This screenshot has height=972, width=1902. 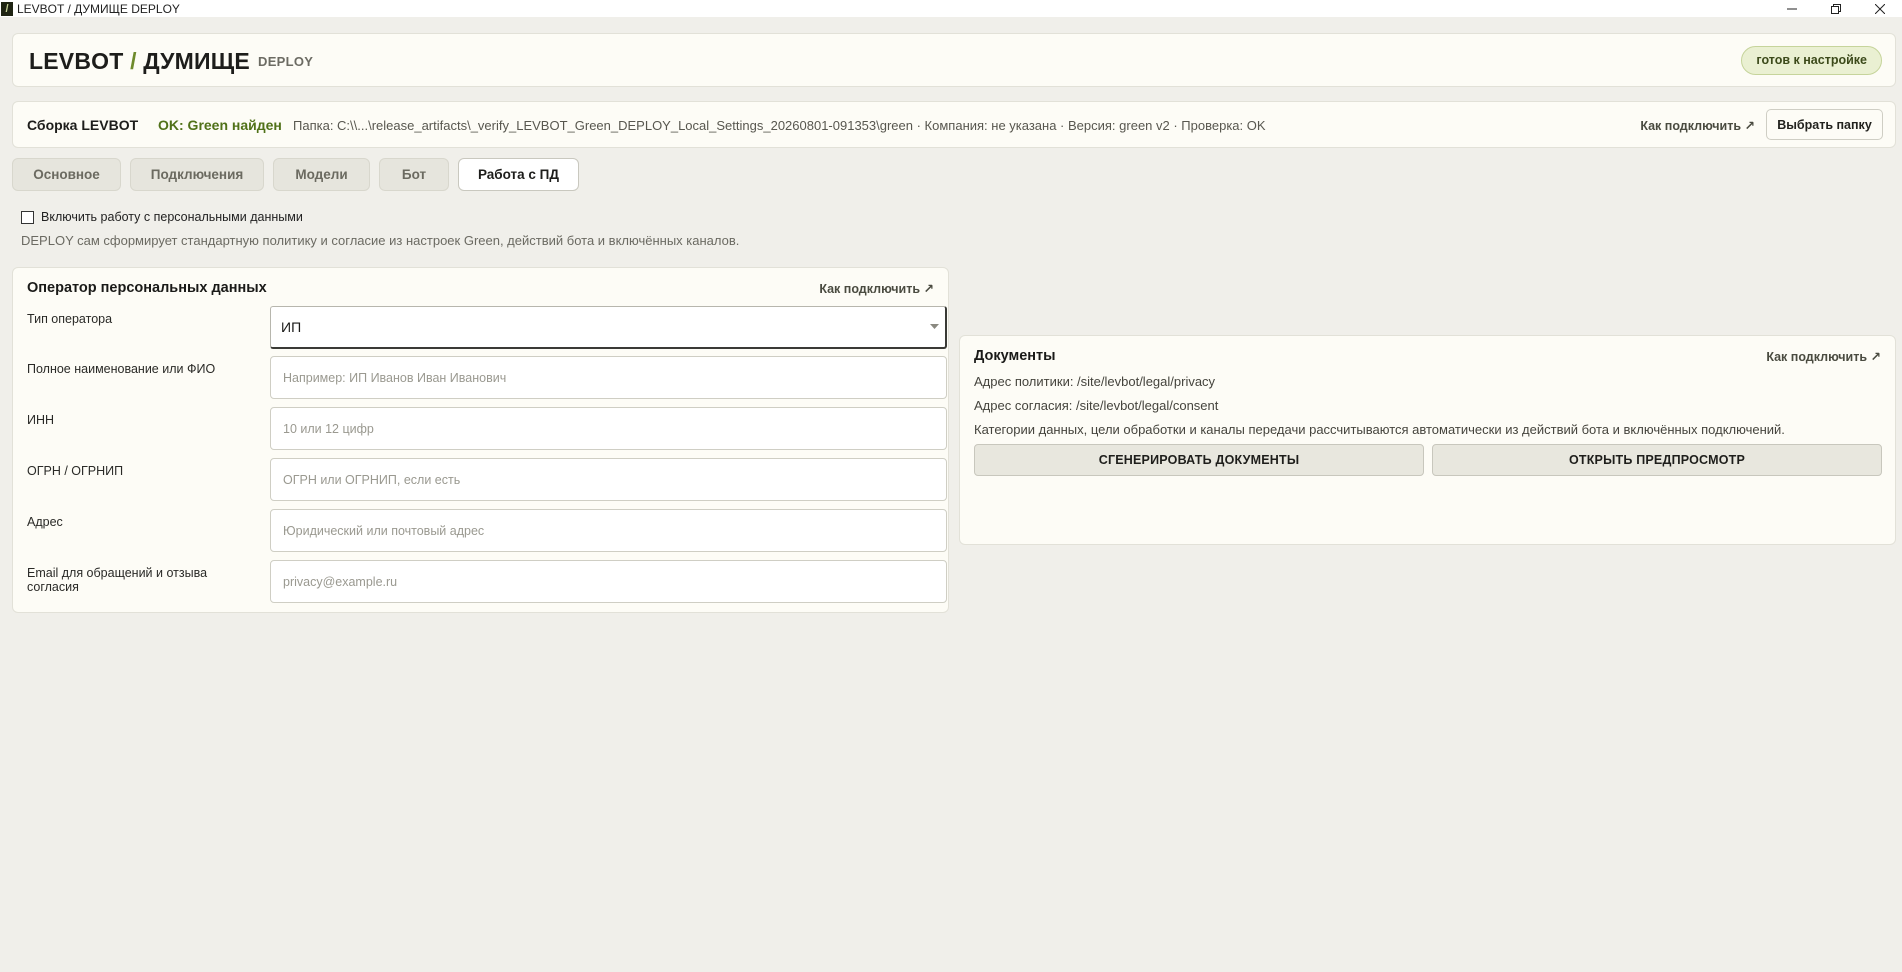 What do you see at coordinates (117, 580) in the screenshot?
I see `email-label: Email для обращений и отзыва согласия` at bounding box center [117, 580].